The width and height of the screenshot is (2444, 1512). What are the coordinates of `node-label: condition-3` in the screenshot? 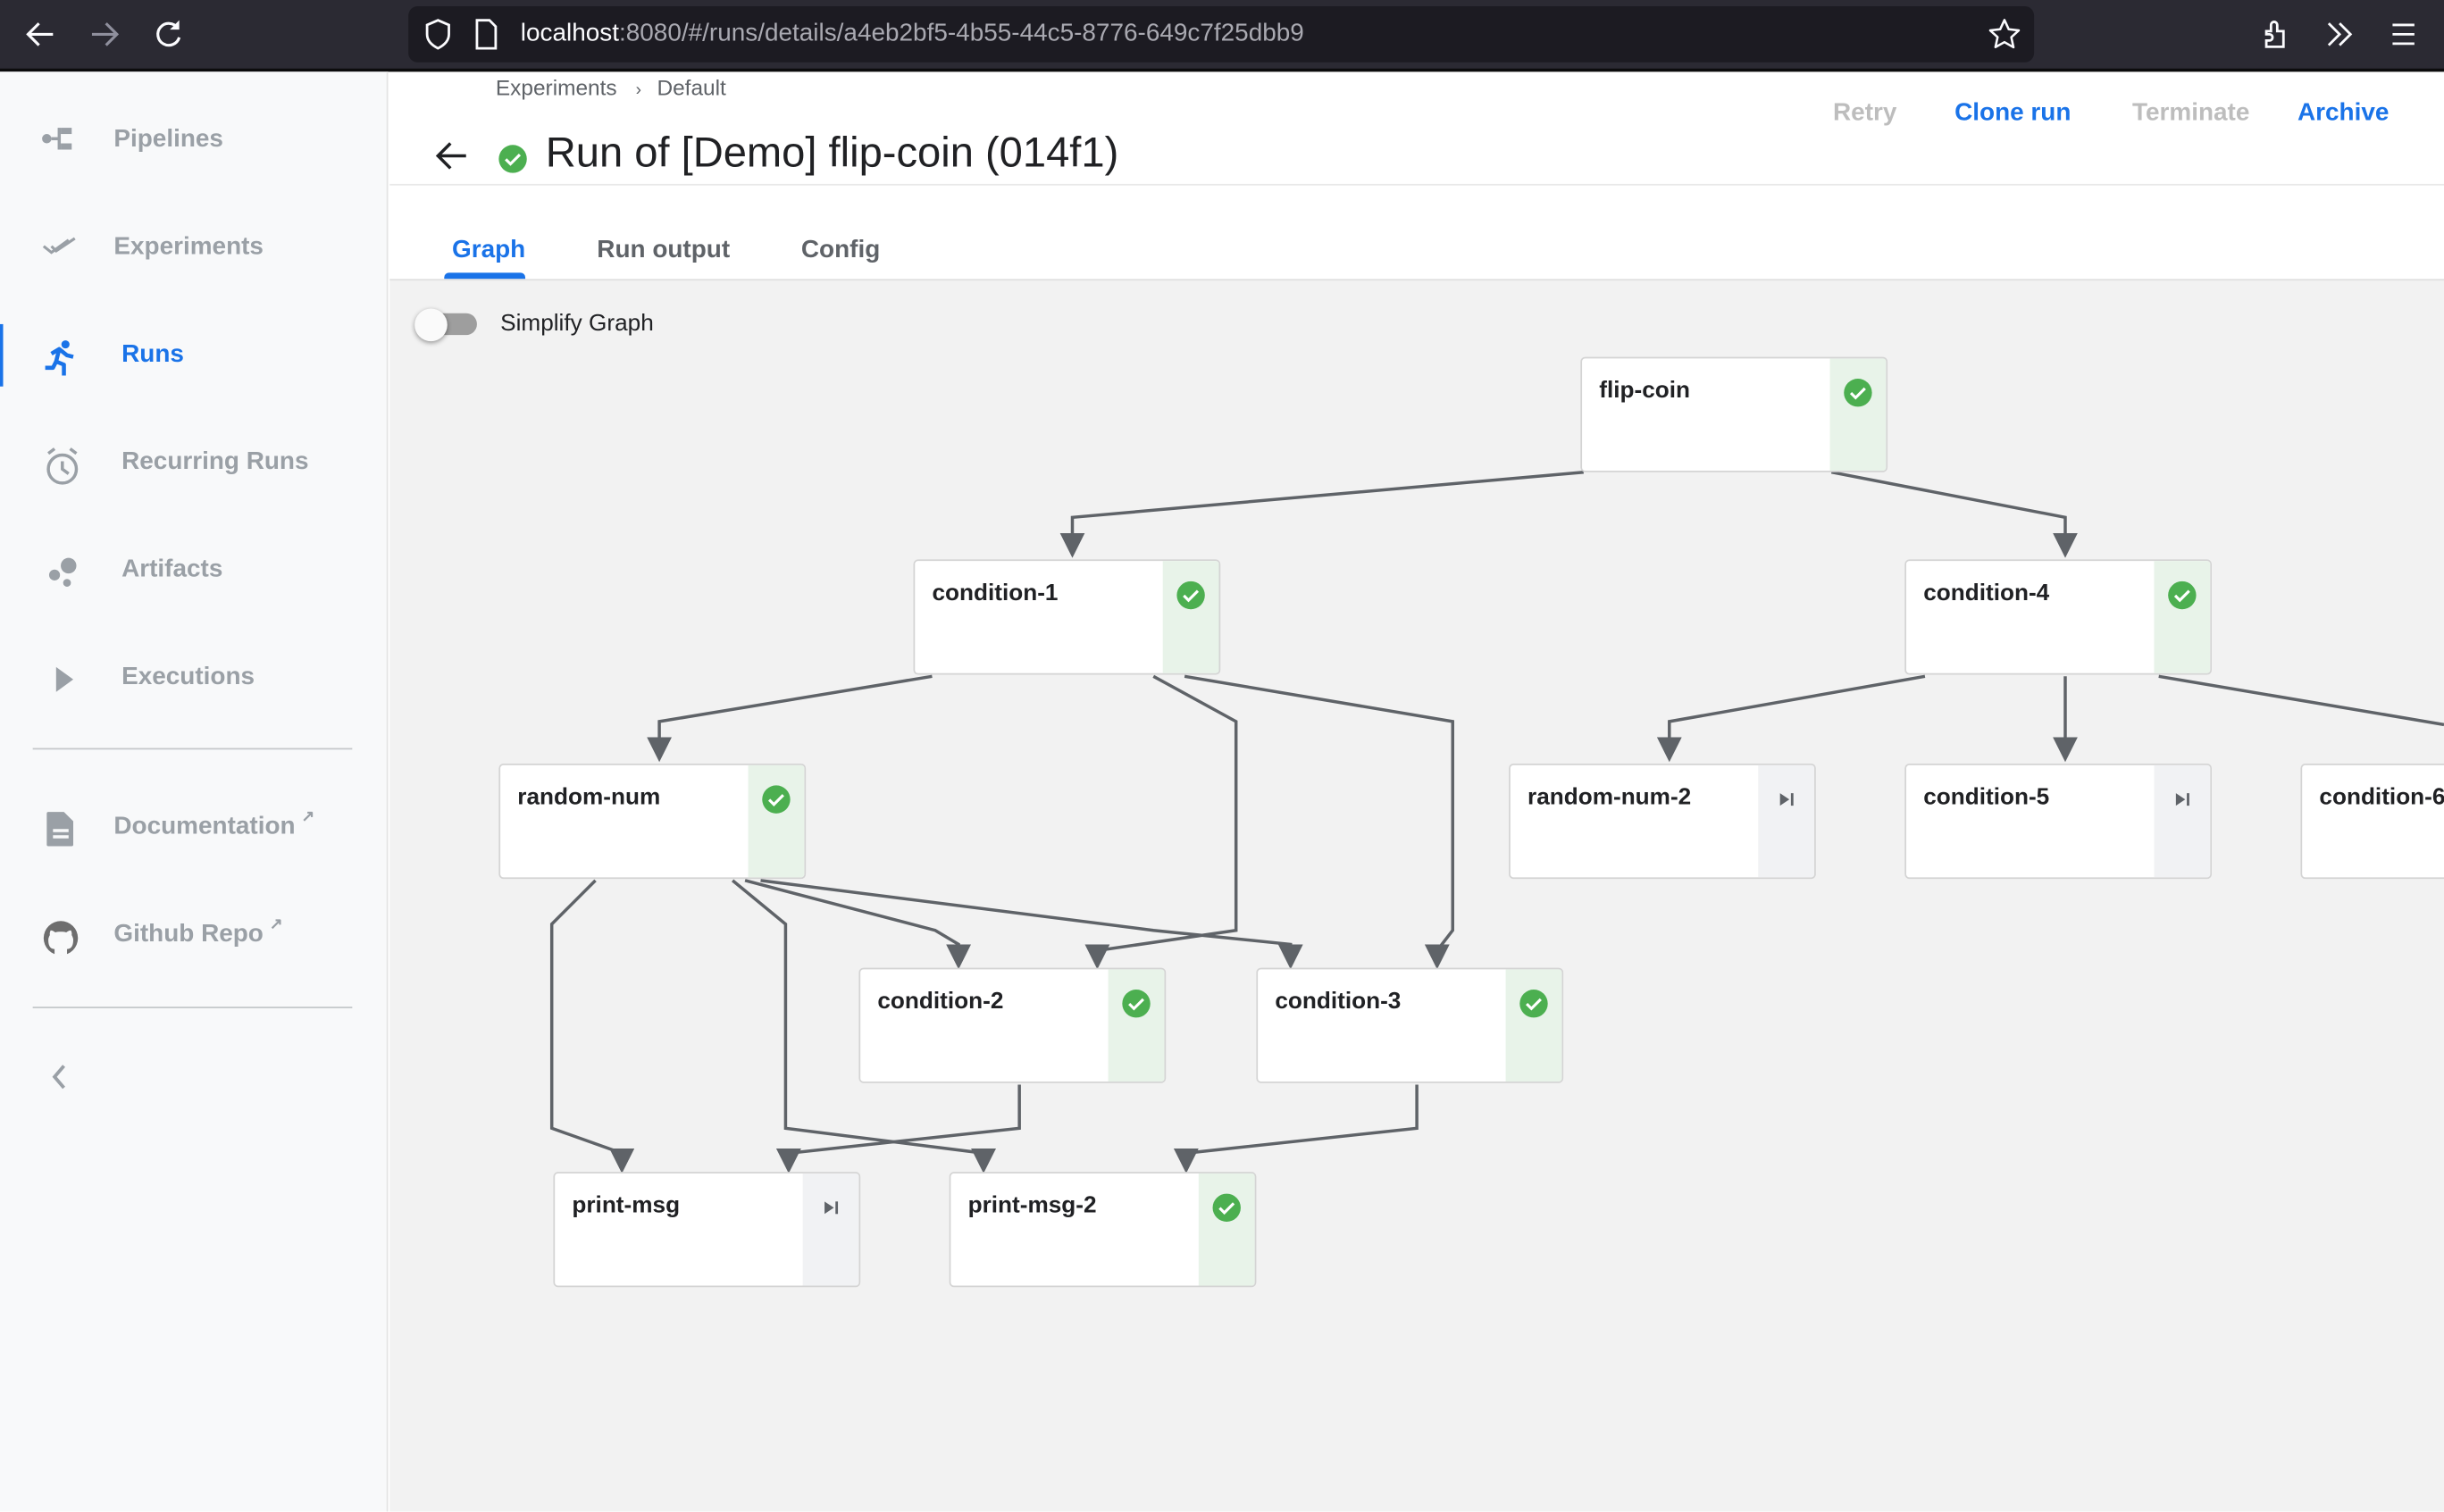 It's located at (1338, 1001).